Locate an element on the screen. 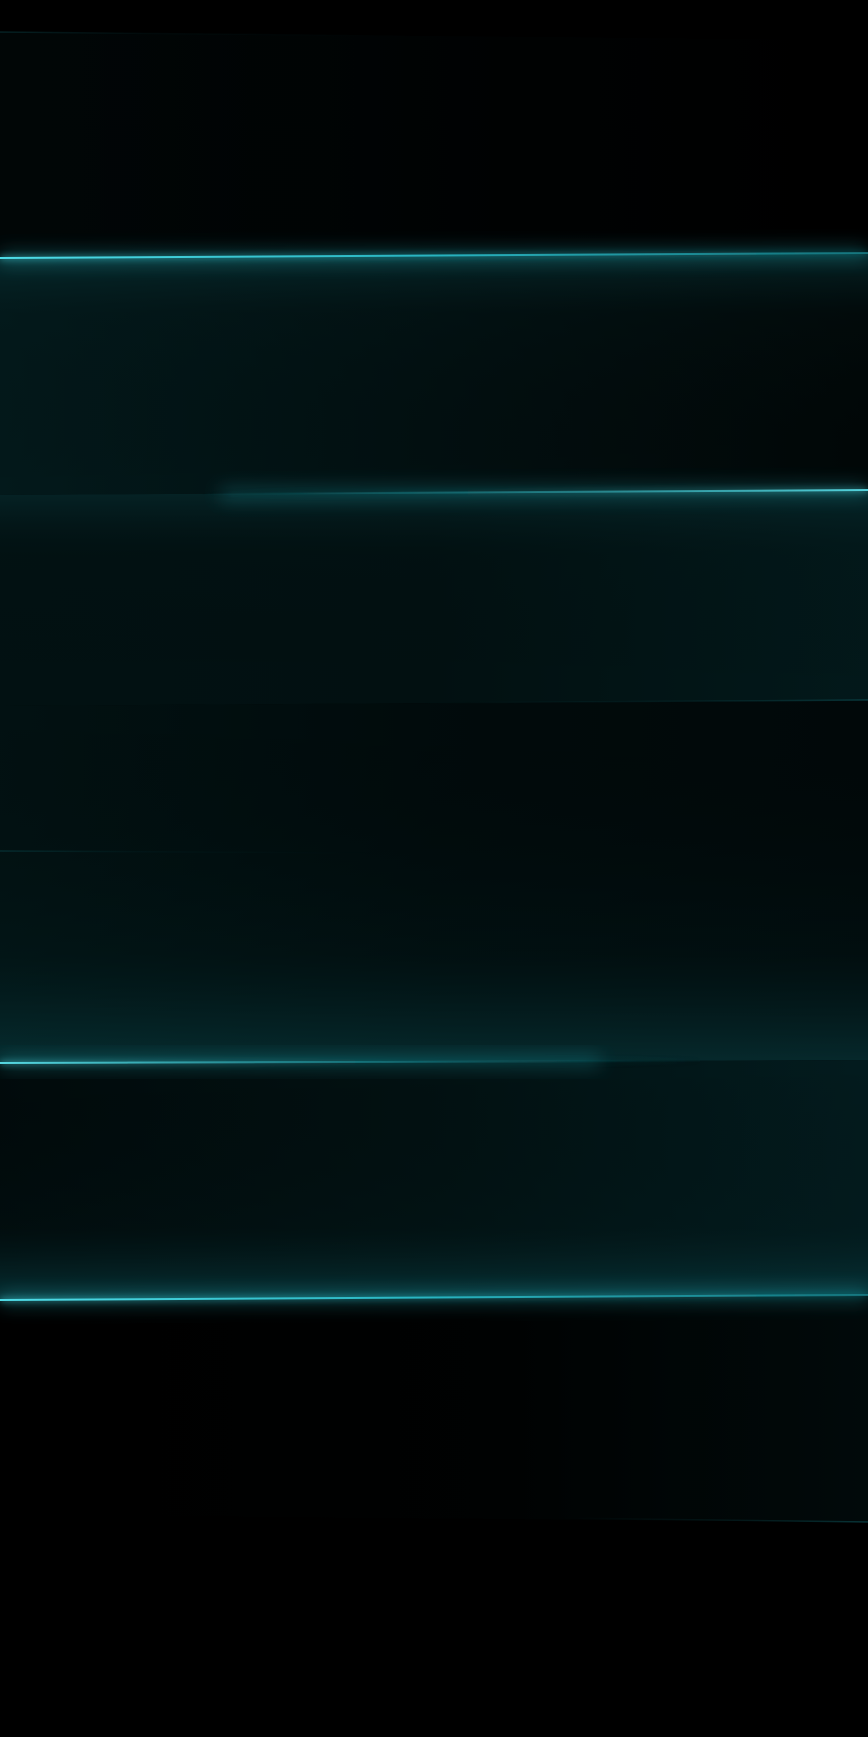  top-faint-band is located at coordinates (434, 145).